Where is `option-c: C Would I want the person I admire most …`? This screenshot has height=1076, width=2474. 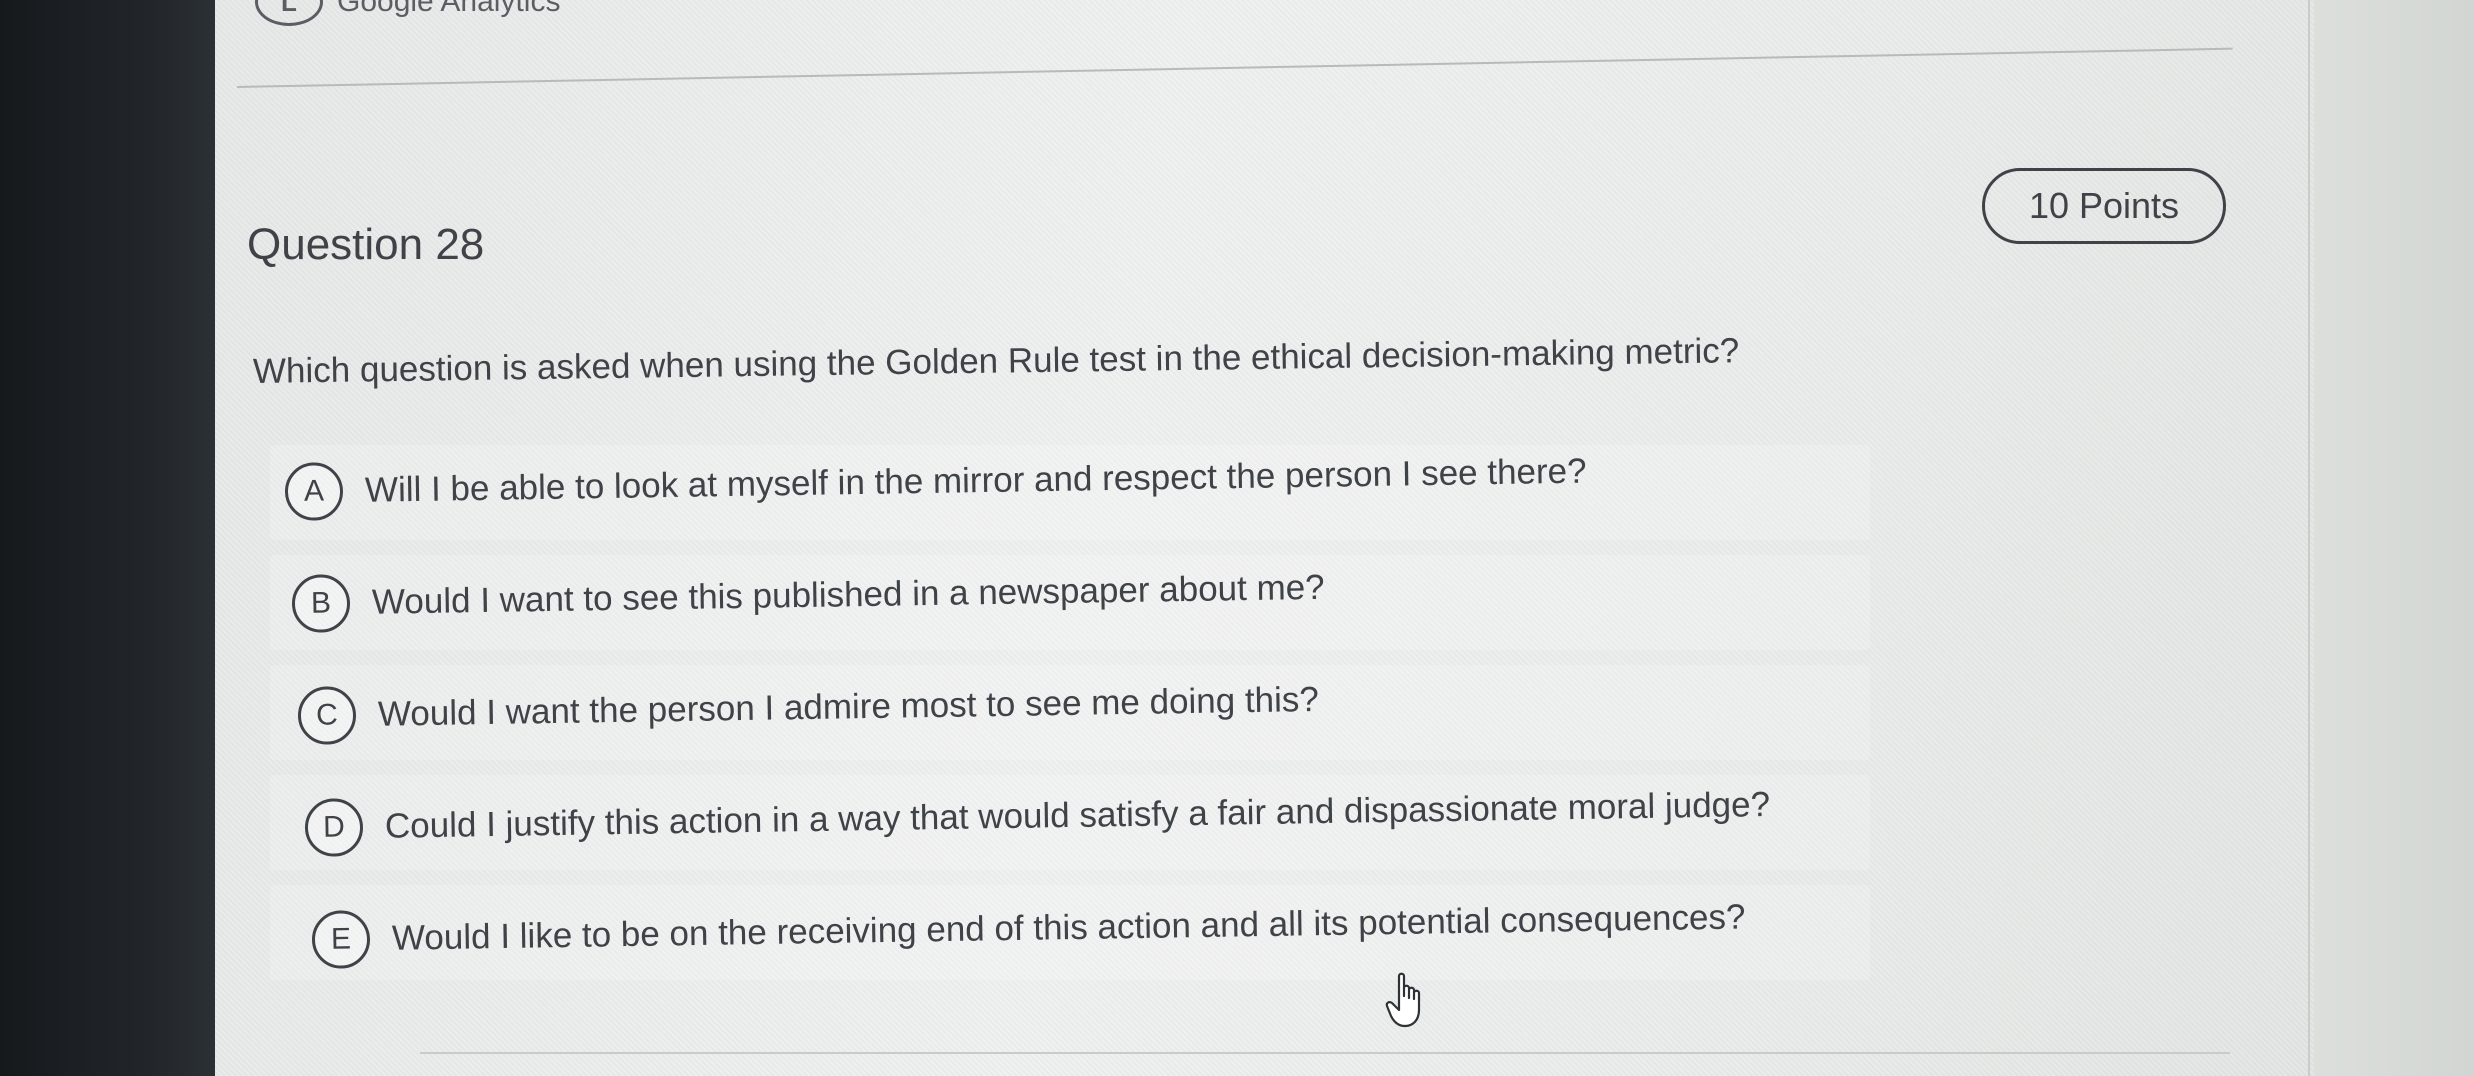
option-c: C Would I want the person I admire most … is located at coordinates (808, 708).